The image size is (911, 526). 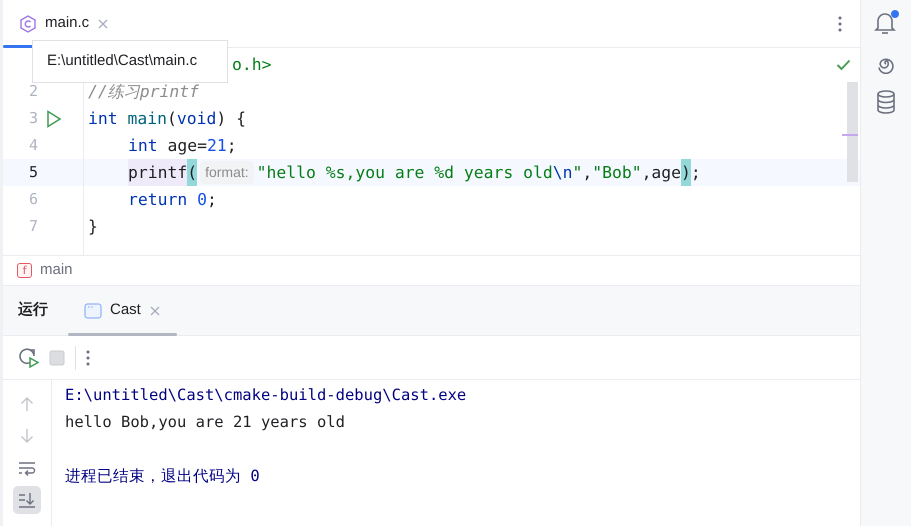 I want to click on line-number: 5, so click(x=33, y=173).